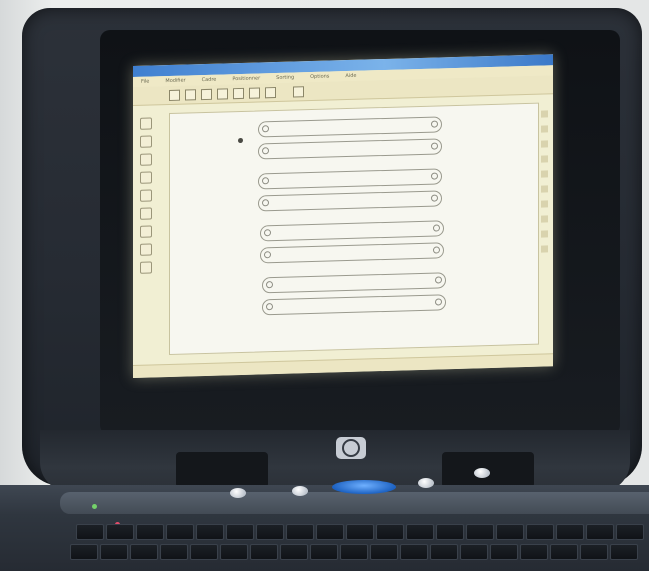 This screenshot has width=649, height=571. I want to click on open-file-icon, so click(190, 95).